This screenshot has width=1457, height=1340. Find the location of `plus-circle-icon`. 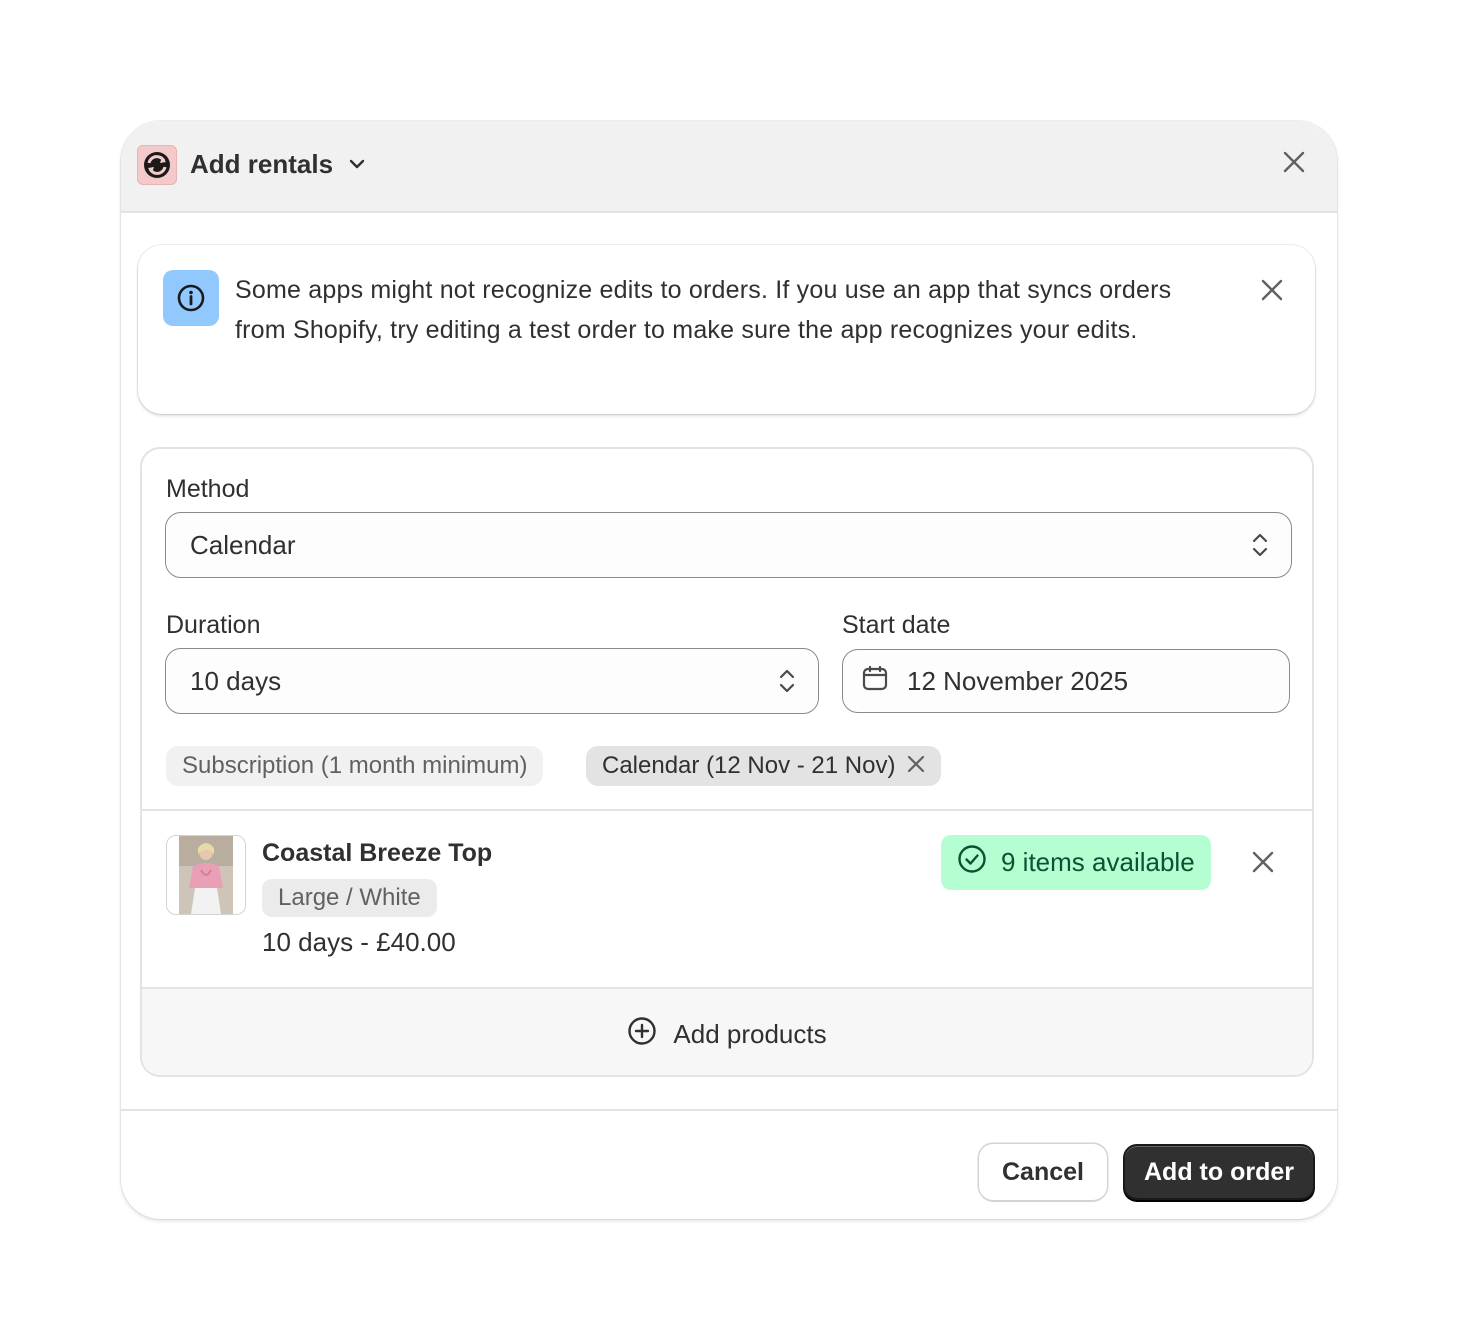

plus-circle-icon is located at coordinates (642, 1034).